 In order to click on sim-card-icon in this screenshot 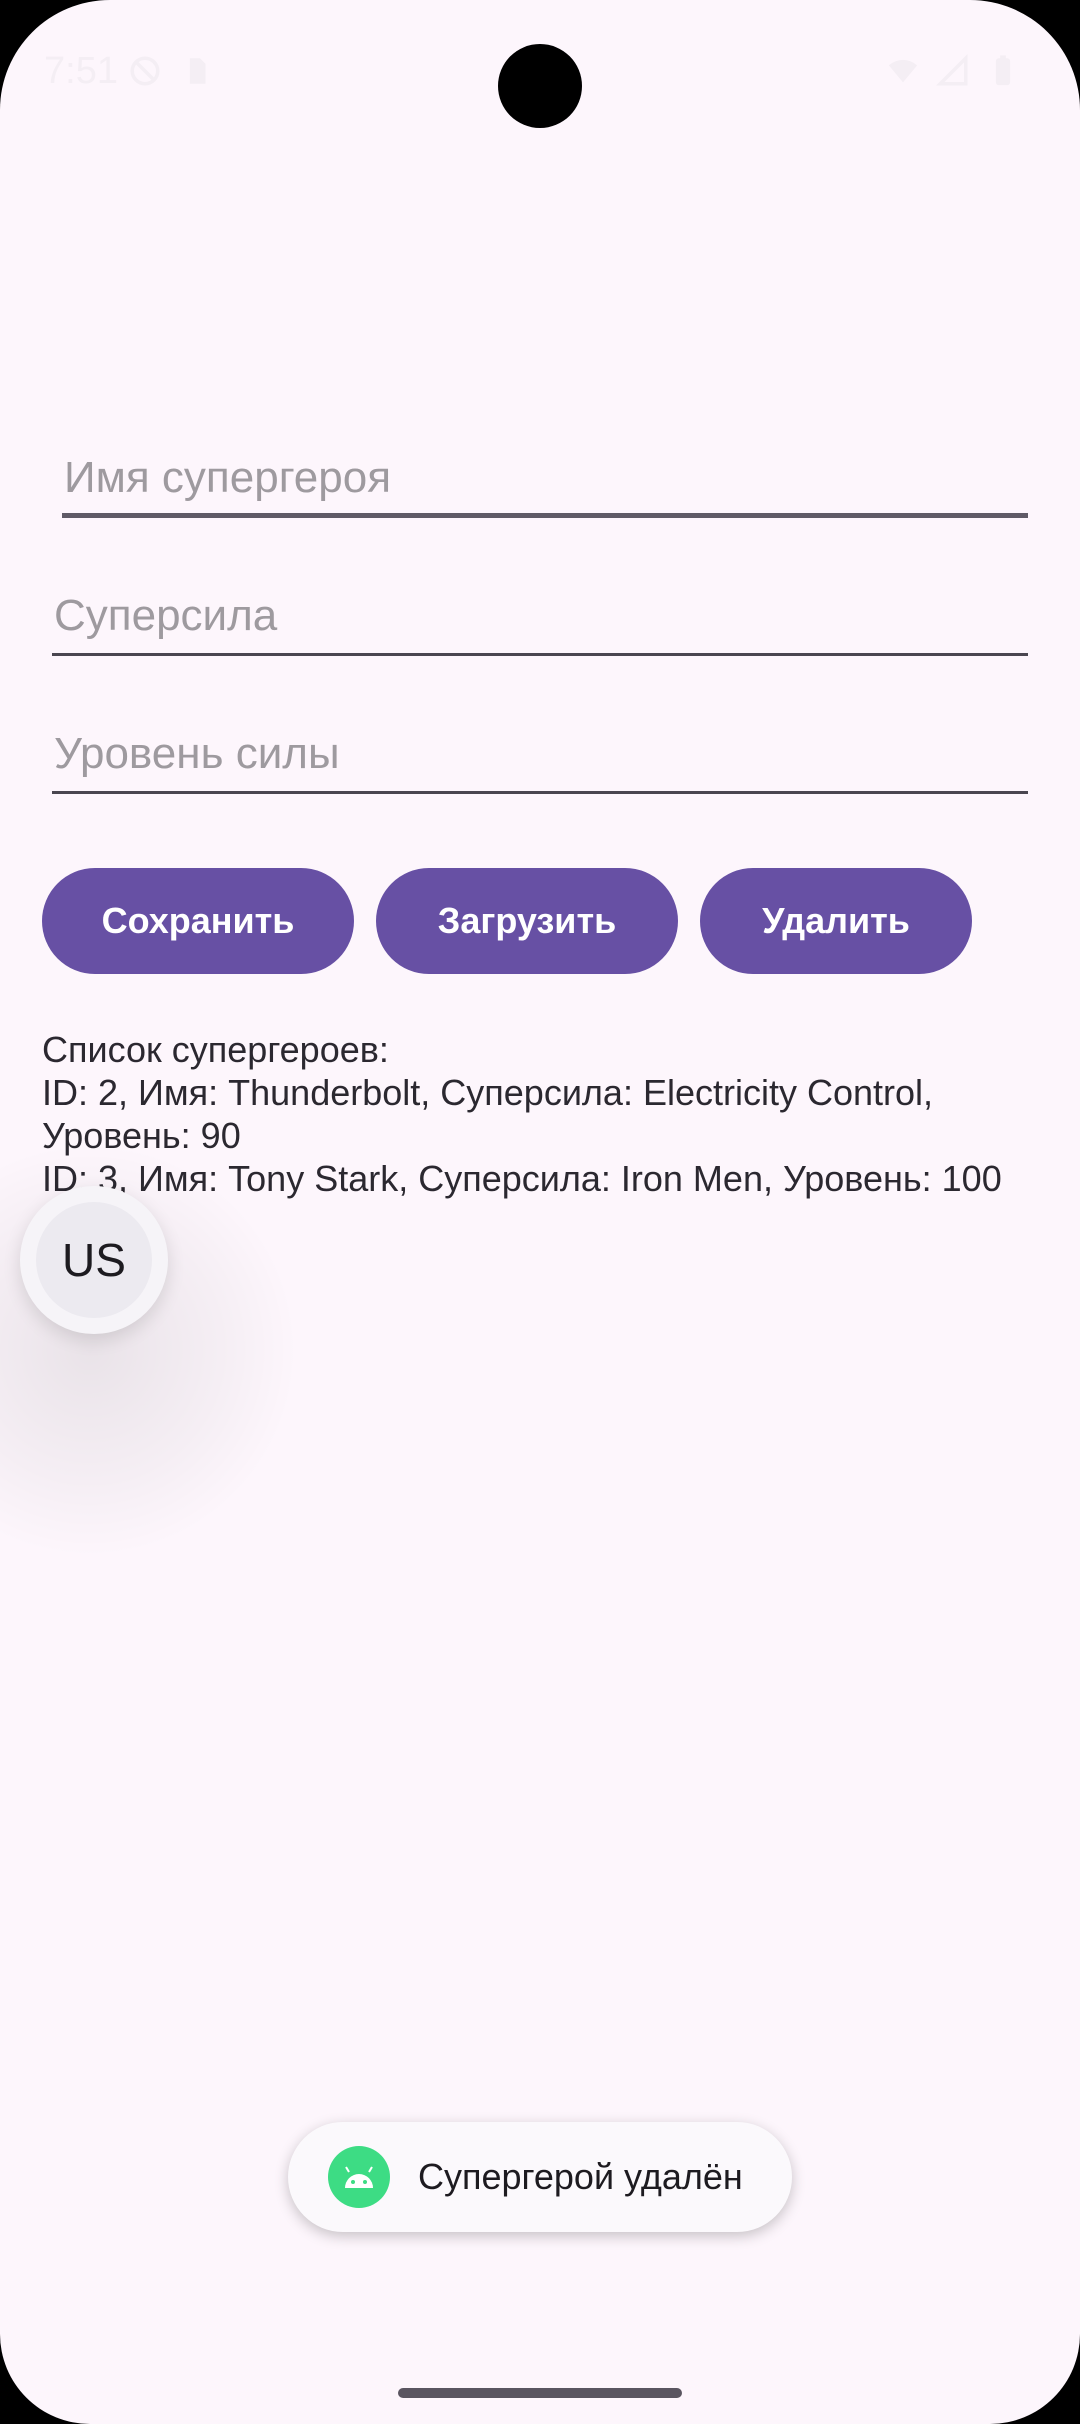, I will do `click(197, 71)`.